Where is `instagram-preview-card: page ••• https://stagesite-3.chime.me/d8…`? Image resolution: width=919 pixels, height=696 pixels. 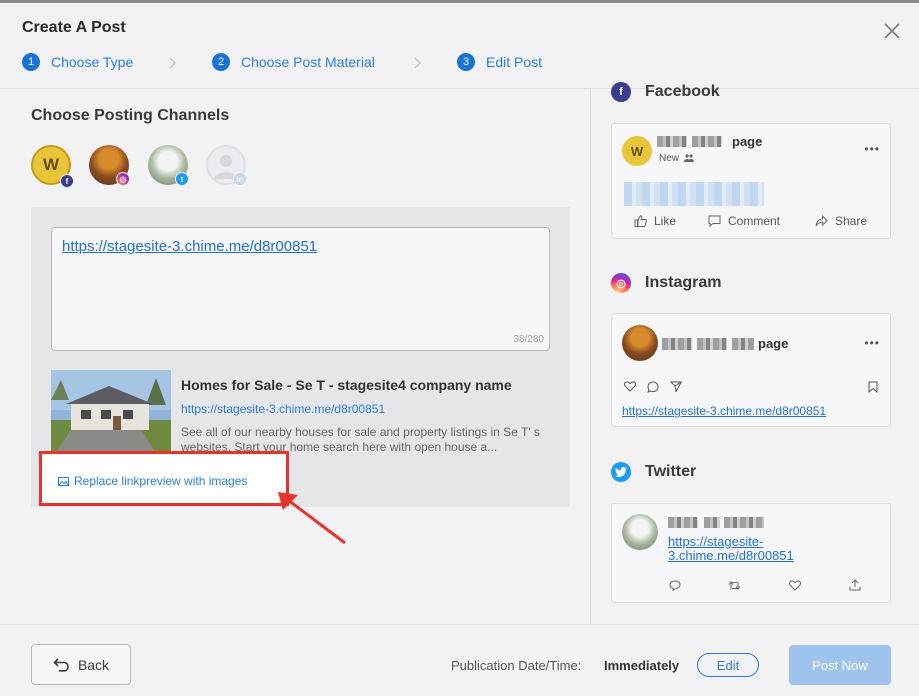
instagram-preview-card: page ••• https://stagesite-3.chime.me/d8… is located at coordinates (751, 370).